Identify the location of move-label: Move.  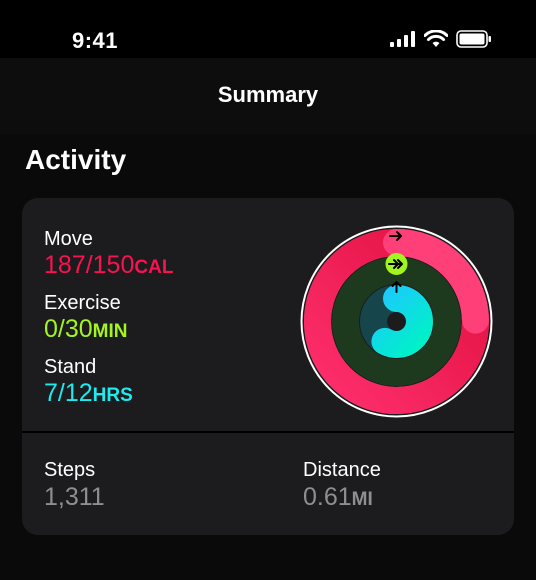
(68, 239).